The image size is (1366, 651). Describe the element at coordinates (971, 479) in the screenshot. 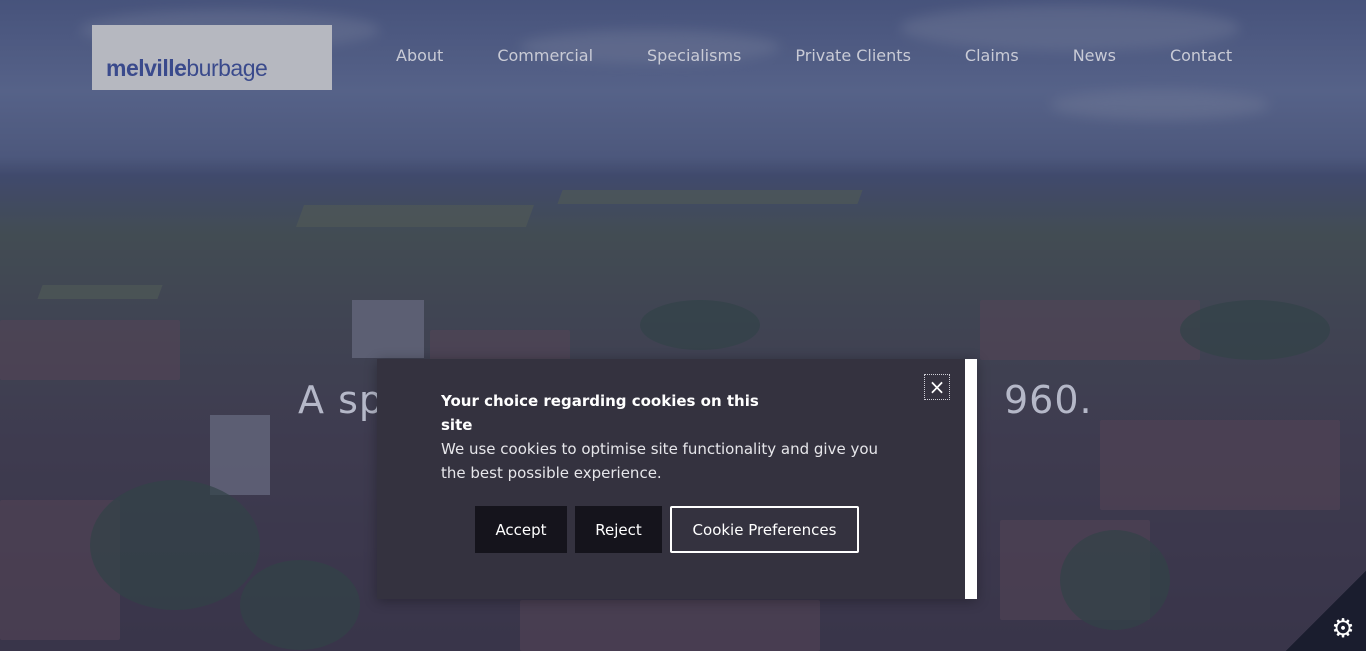

I see `modal-scrollbar` at that location.